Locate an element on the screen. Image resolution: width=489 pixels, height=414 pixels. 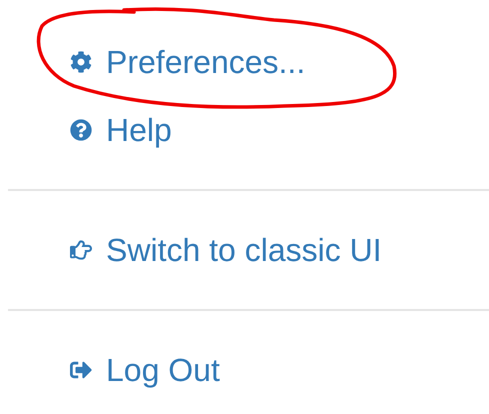
help-icon is located at coordinates (81, 130).